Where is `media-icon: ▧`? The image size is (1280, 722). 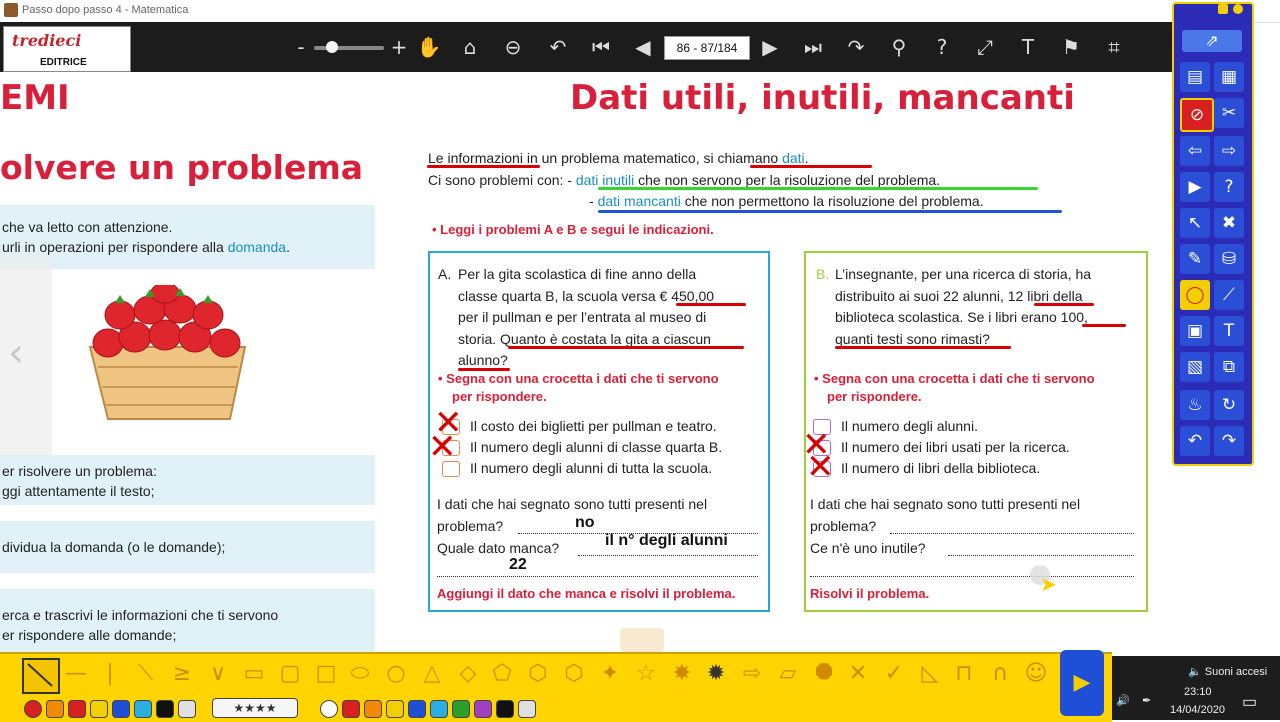 media-icon: ▧ is located at coordinates (1195, 367).